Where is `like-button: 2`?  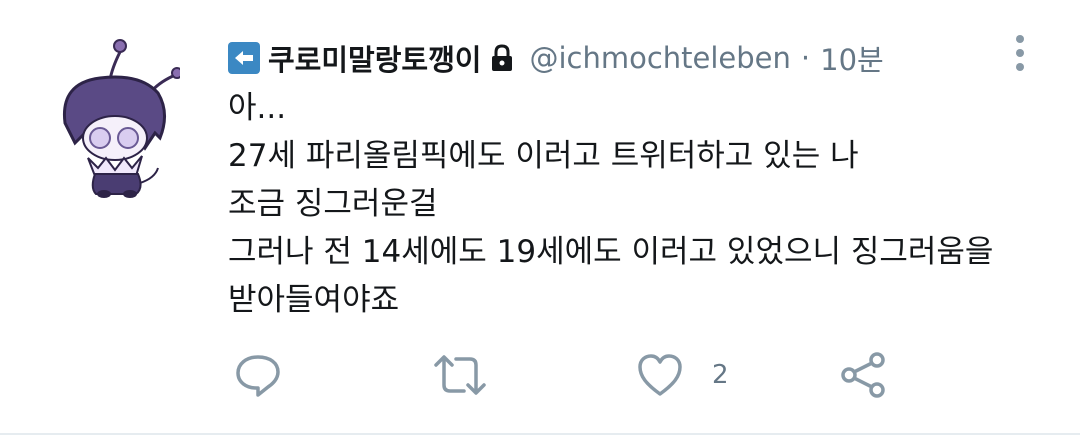 like-button: 2 is located at coordinates (682, 375).